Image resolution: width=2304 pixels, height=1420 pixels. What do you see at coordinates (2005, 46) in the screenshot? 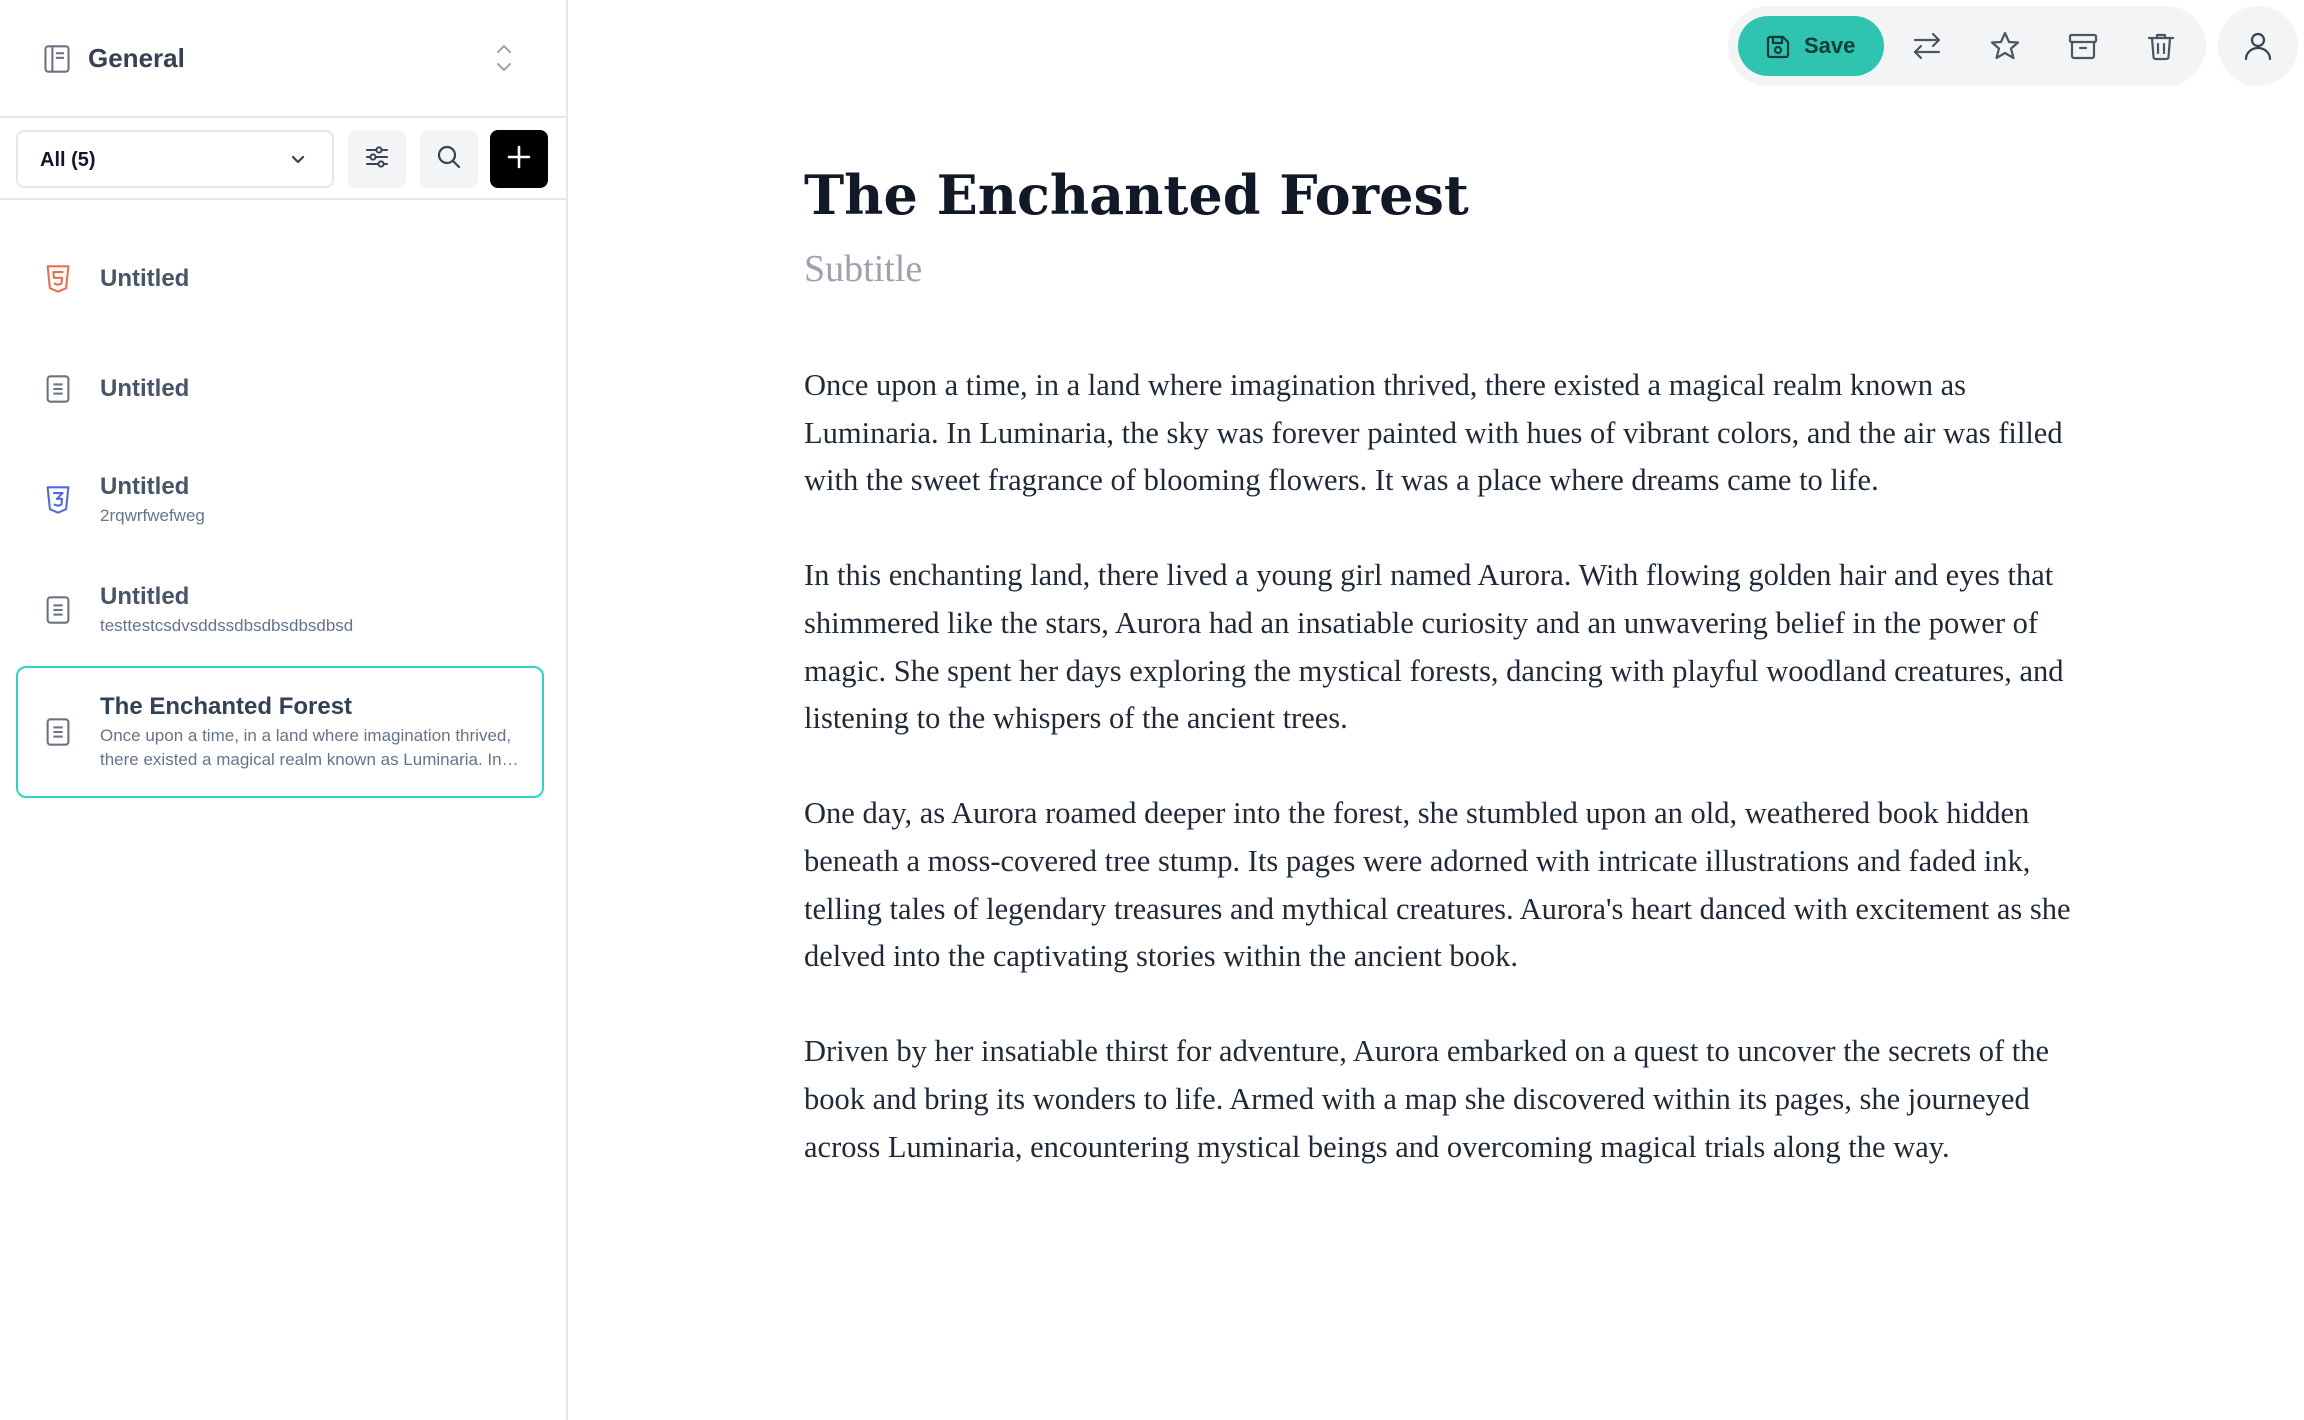
I see `star-icon` at bounding box center [2005, 46].